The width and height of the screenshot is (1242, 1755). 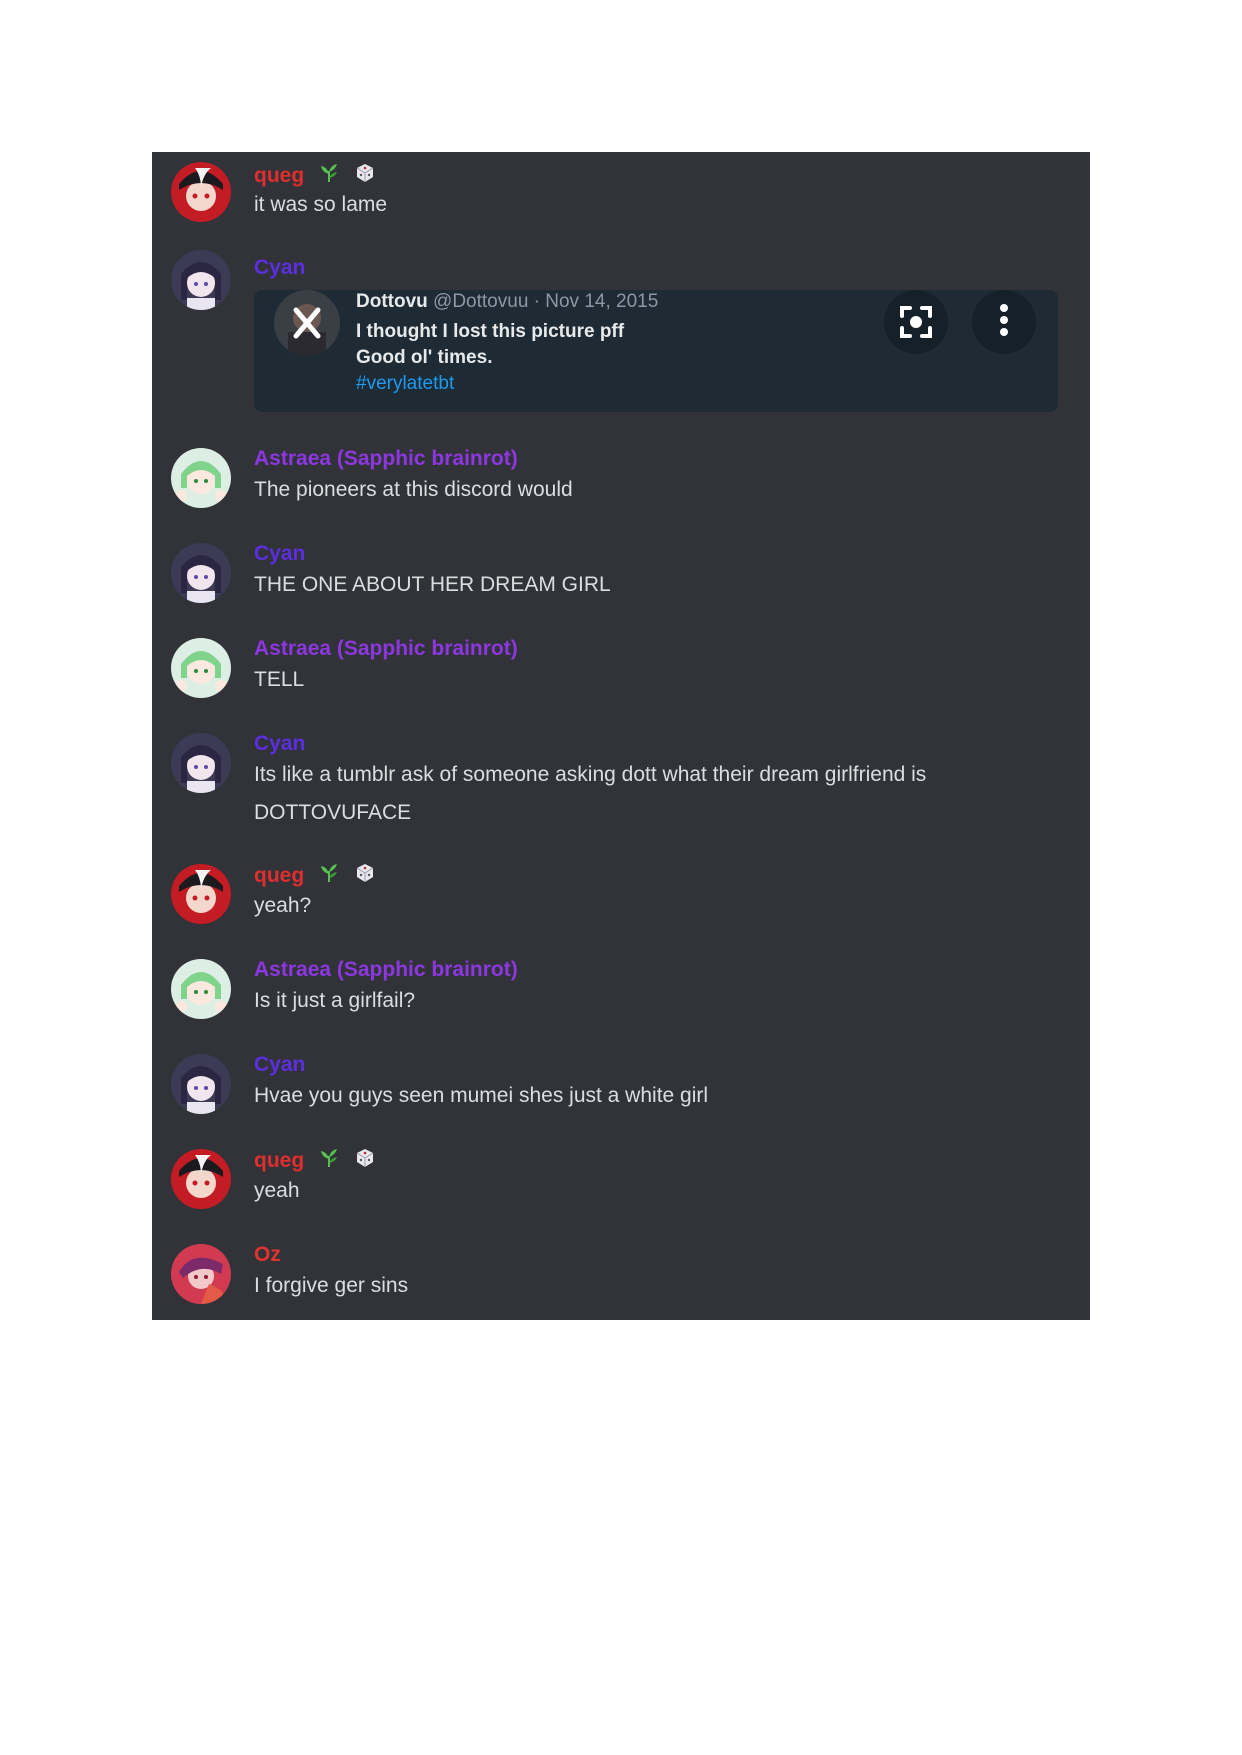 I want to click on message-text: The pioneers at this discord would, so click(x=413, y=489).